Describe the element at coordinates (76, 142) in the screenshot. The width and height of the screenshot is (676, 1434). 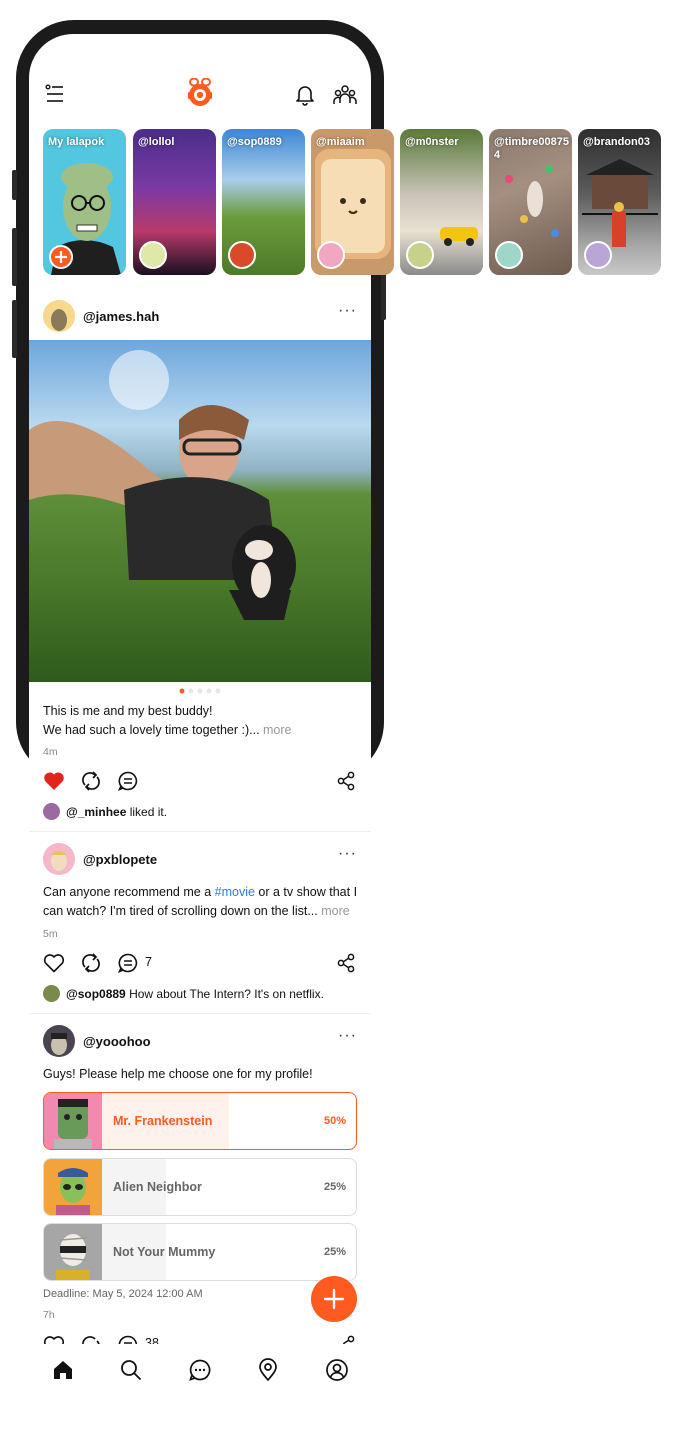
I see `story-label: My lalapok` at that location.